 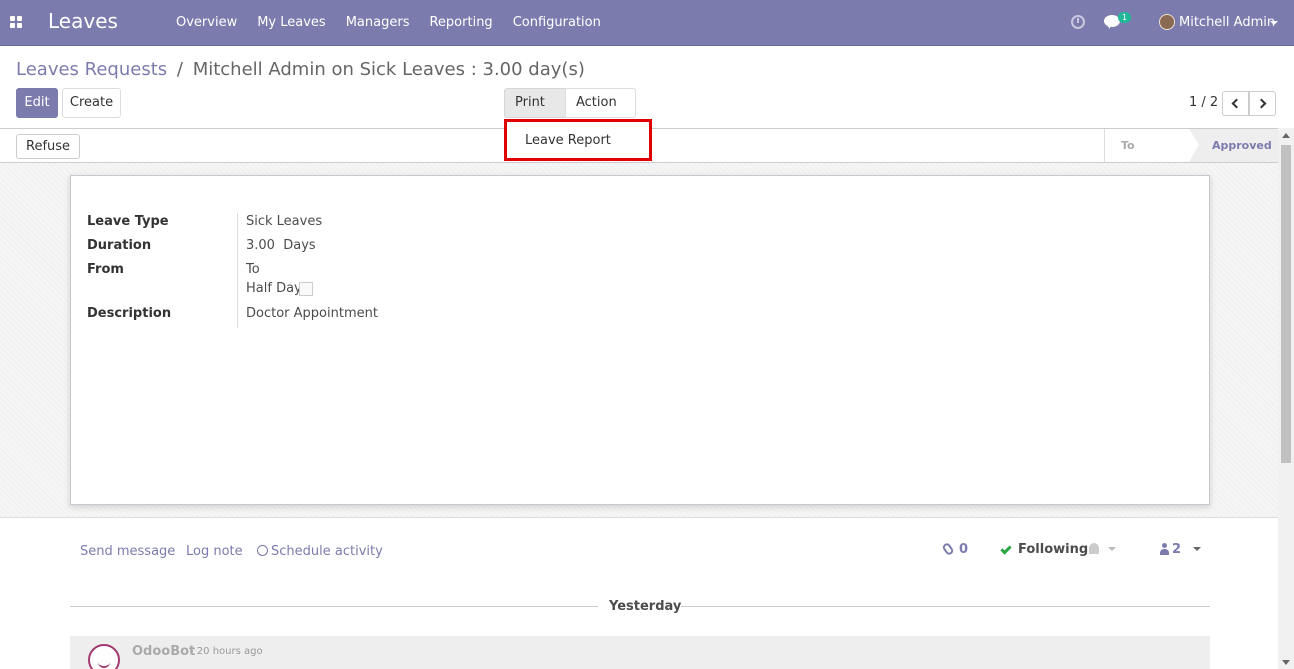 What do you see at coordinates (1164, 549) in the screenshot?
I see `followers-icon` at bounding box center [1164, 549].